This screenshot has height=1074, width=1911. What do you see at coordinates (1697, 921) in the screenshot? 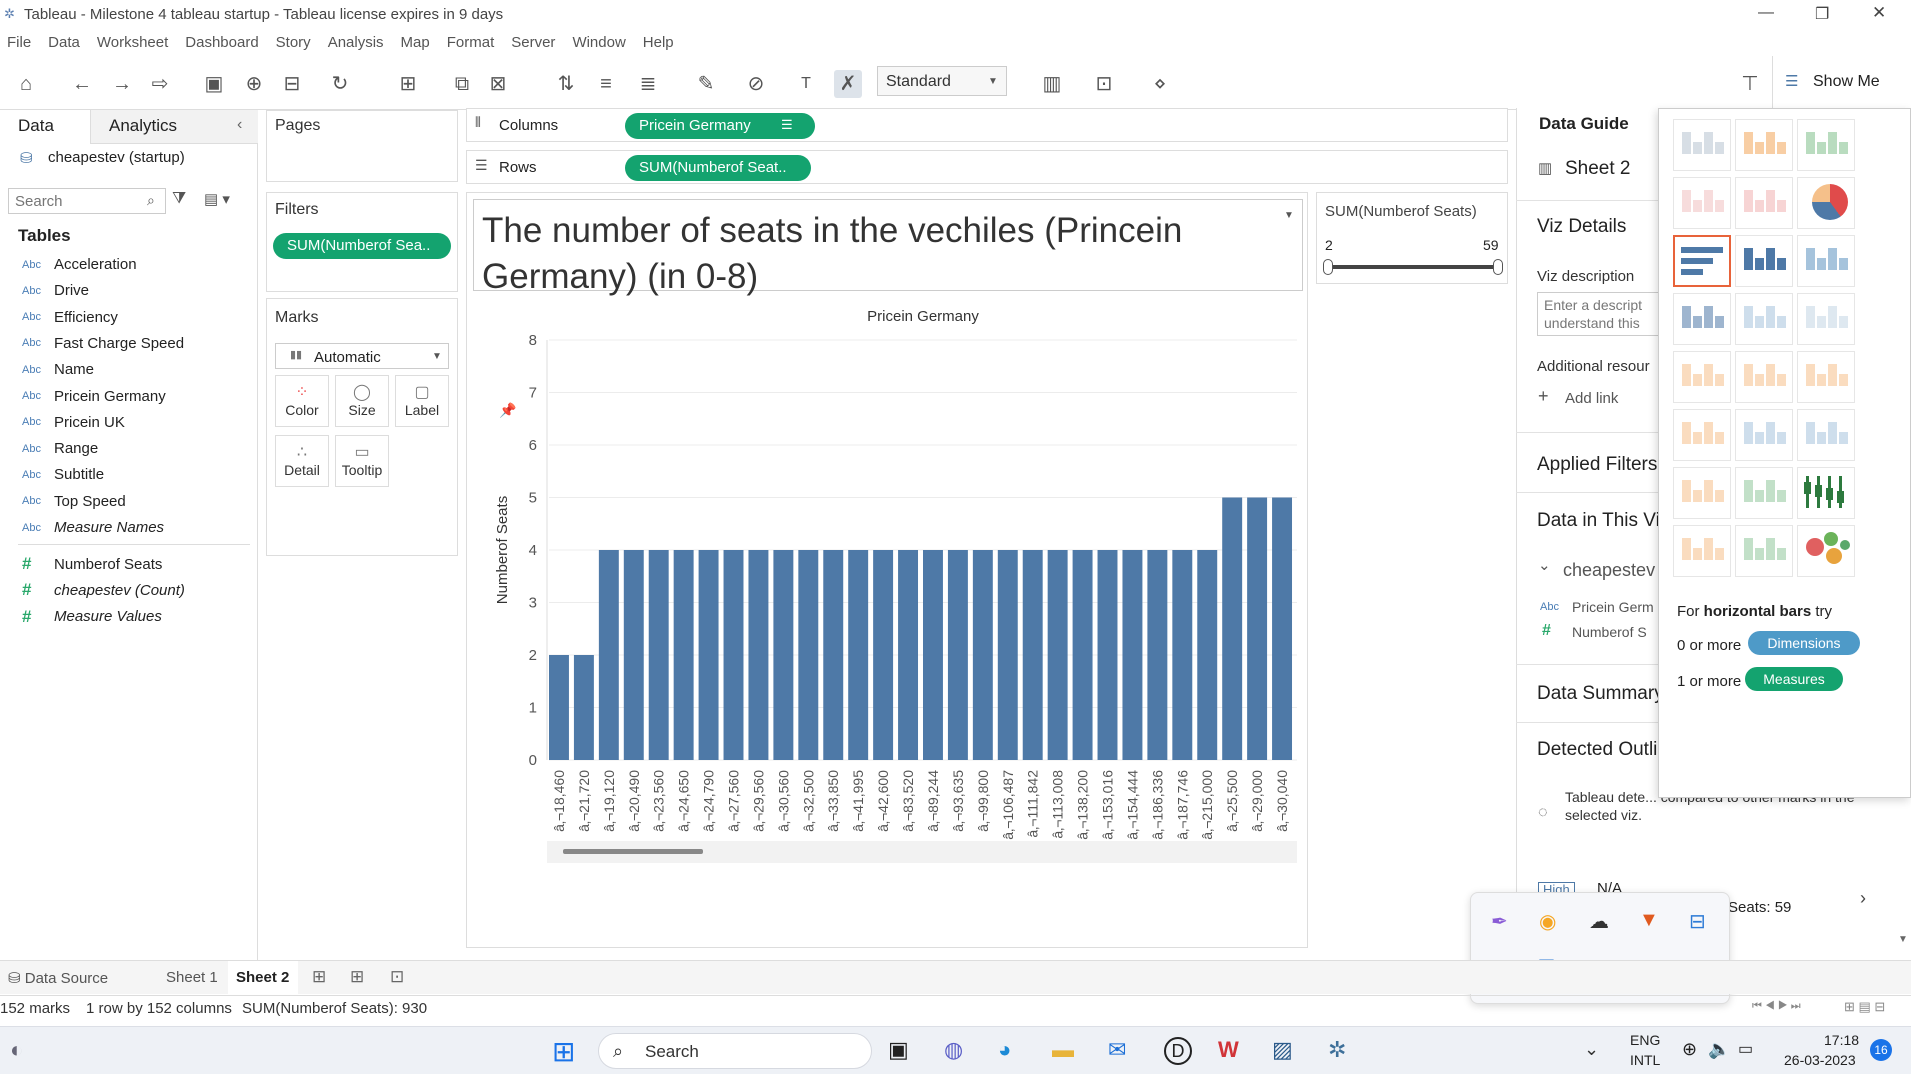
I see `network-drive-icon: ⊟` at bounding box center [1697, 921].